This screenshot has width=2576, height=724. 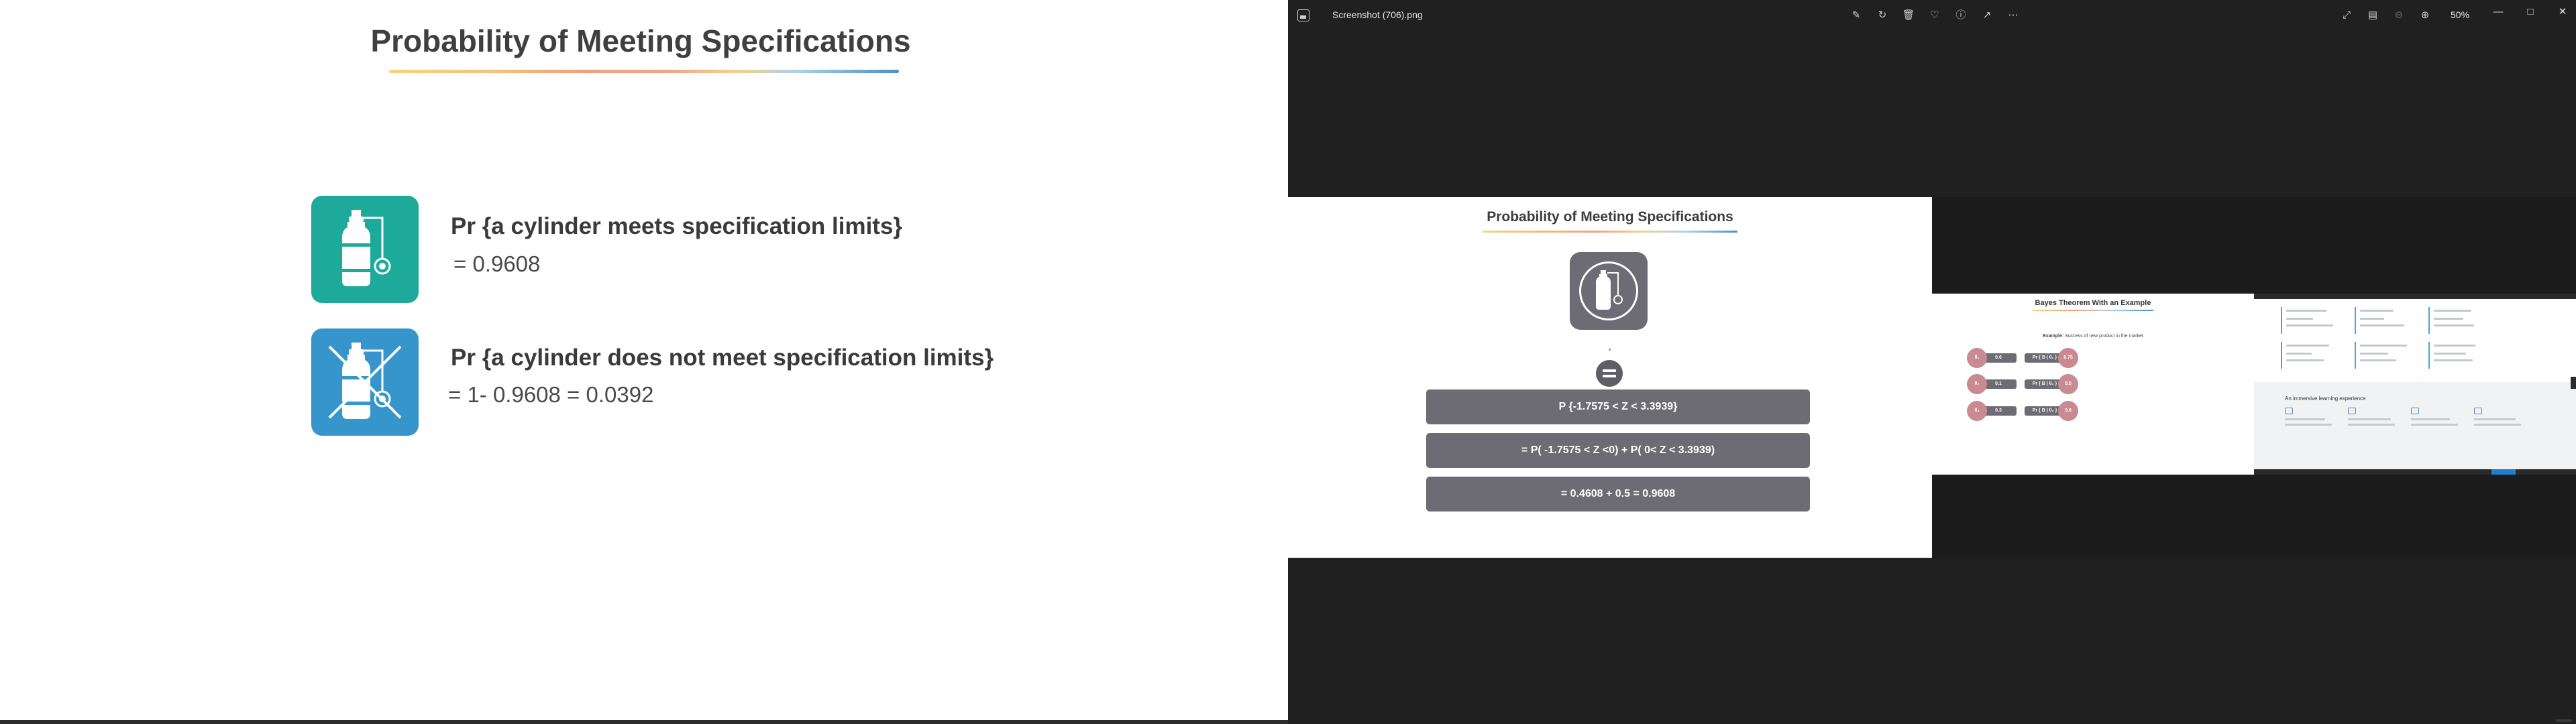 I want to click on nested-scroll-tab, so click(x=2573, y=383).